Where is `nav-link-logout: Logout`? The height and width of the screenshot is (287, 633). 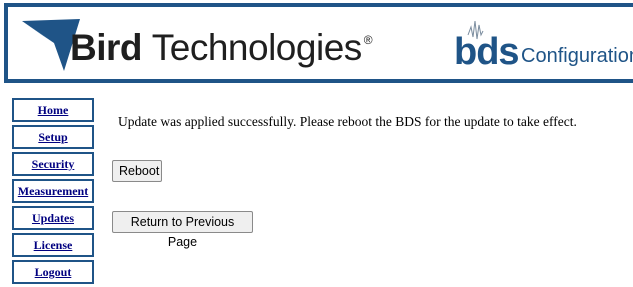
nav-link-logout: Logout is located at coordinates (53, 272).